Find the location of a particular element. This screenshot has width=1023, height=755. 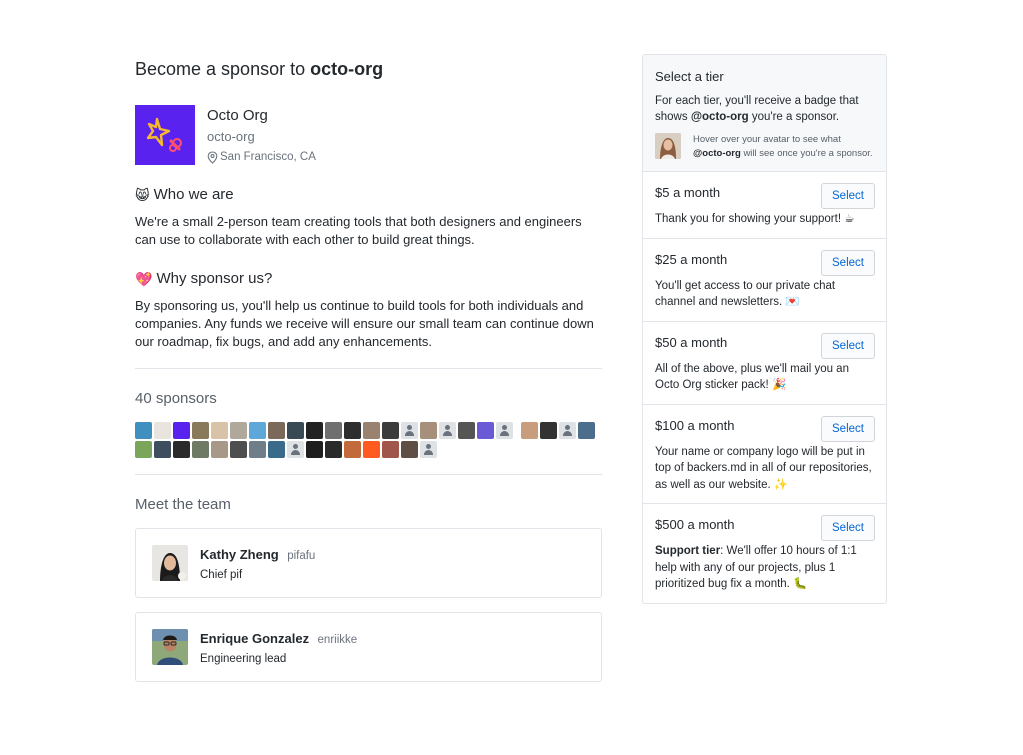

team-member-login: enriikke is located at coordinates (337, 639).